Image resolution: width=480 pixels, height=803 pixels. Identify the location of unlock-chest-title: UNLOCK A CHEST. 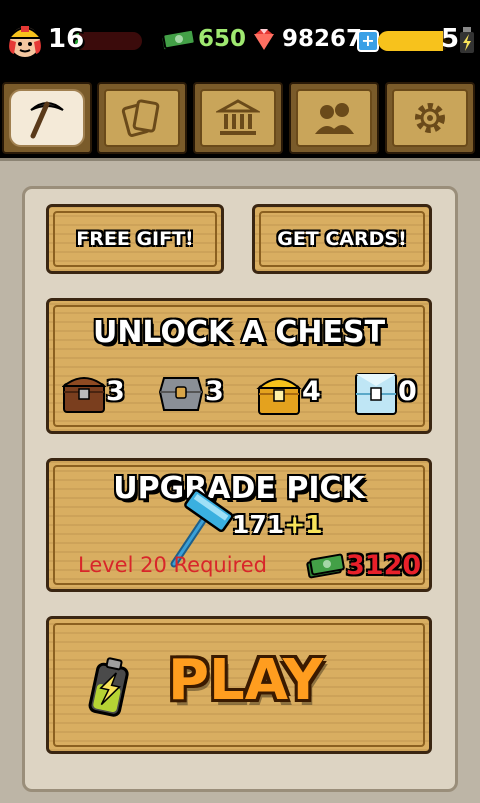
(239, 332).